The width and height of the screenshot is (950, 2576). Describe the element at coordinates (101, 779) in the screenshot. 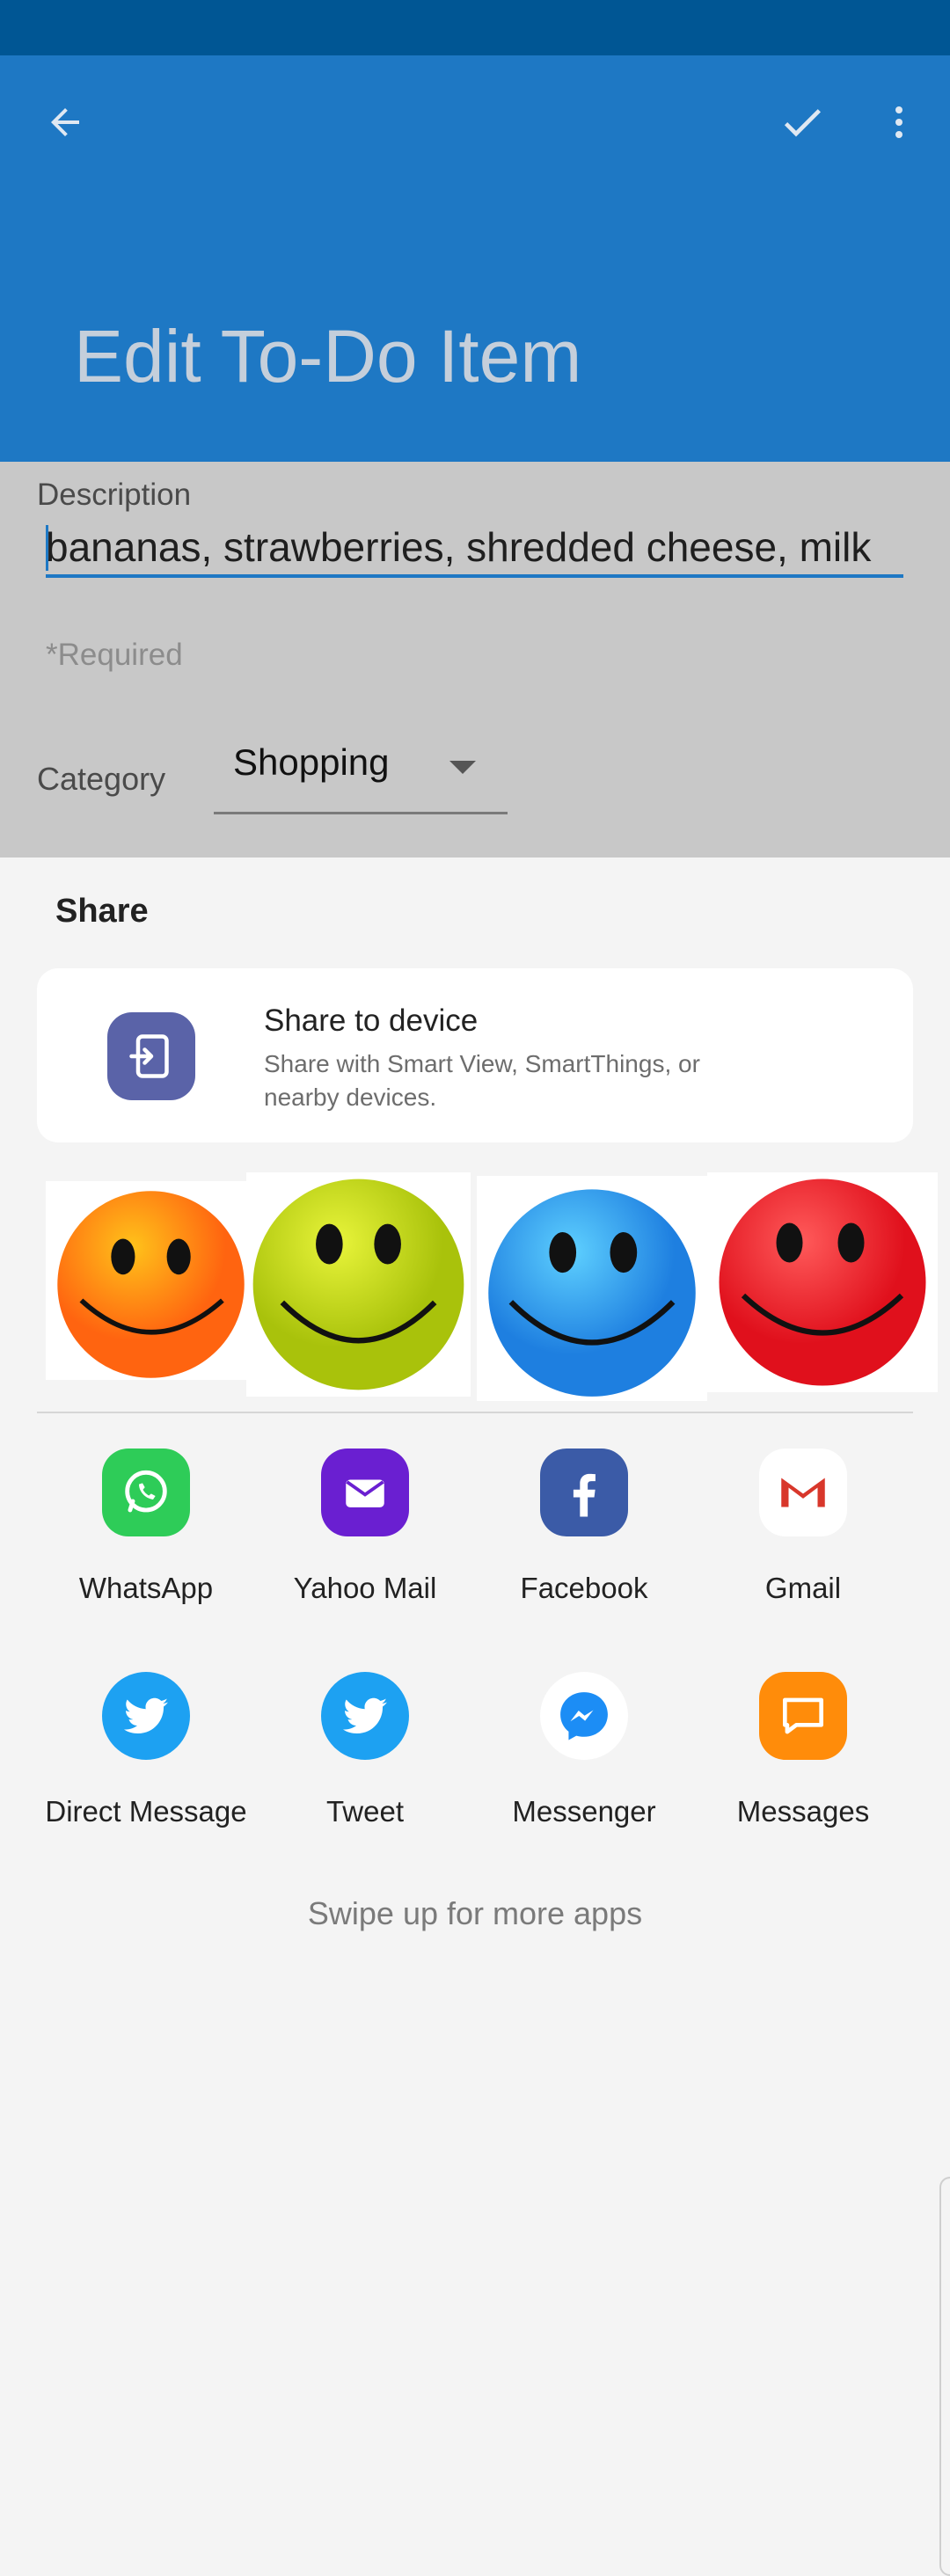

I see `category-label: Category` at that location.